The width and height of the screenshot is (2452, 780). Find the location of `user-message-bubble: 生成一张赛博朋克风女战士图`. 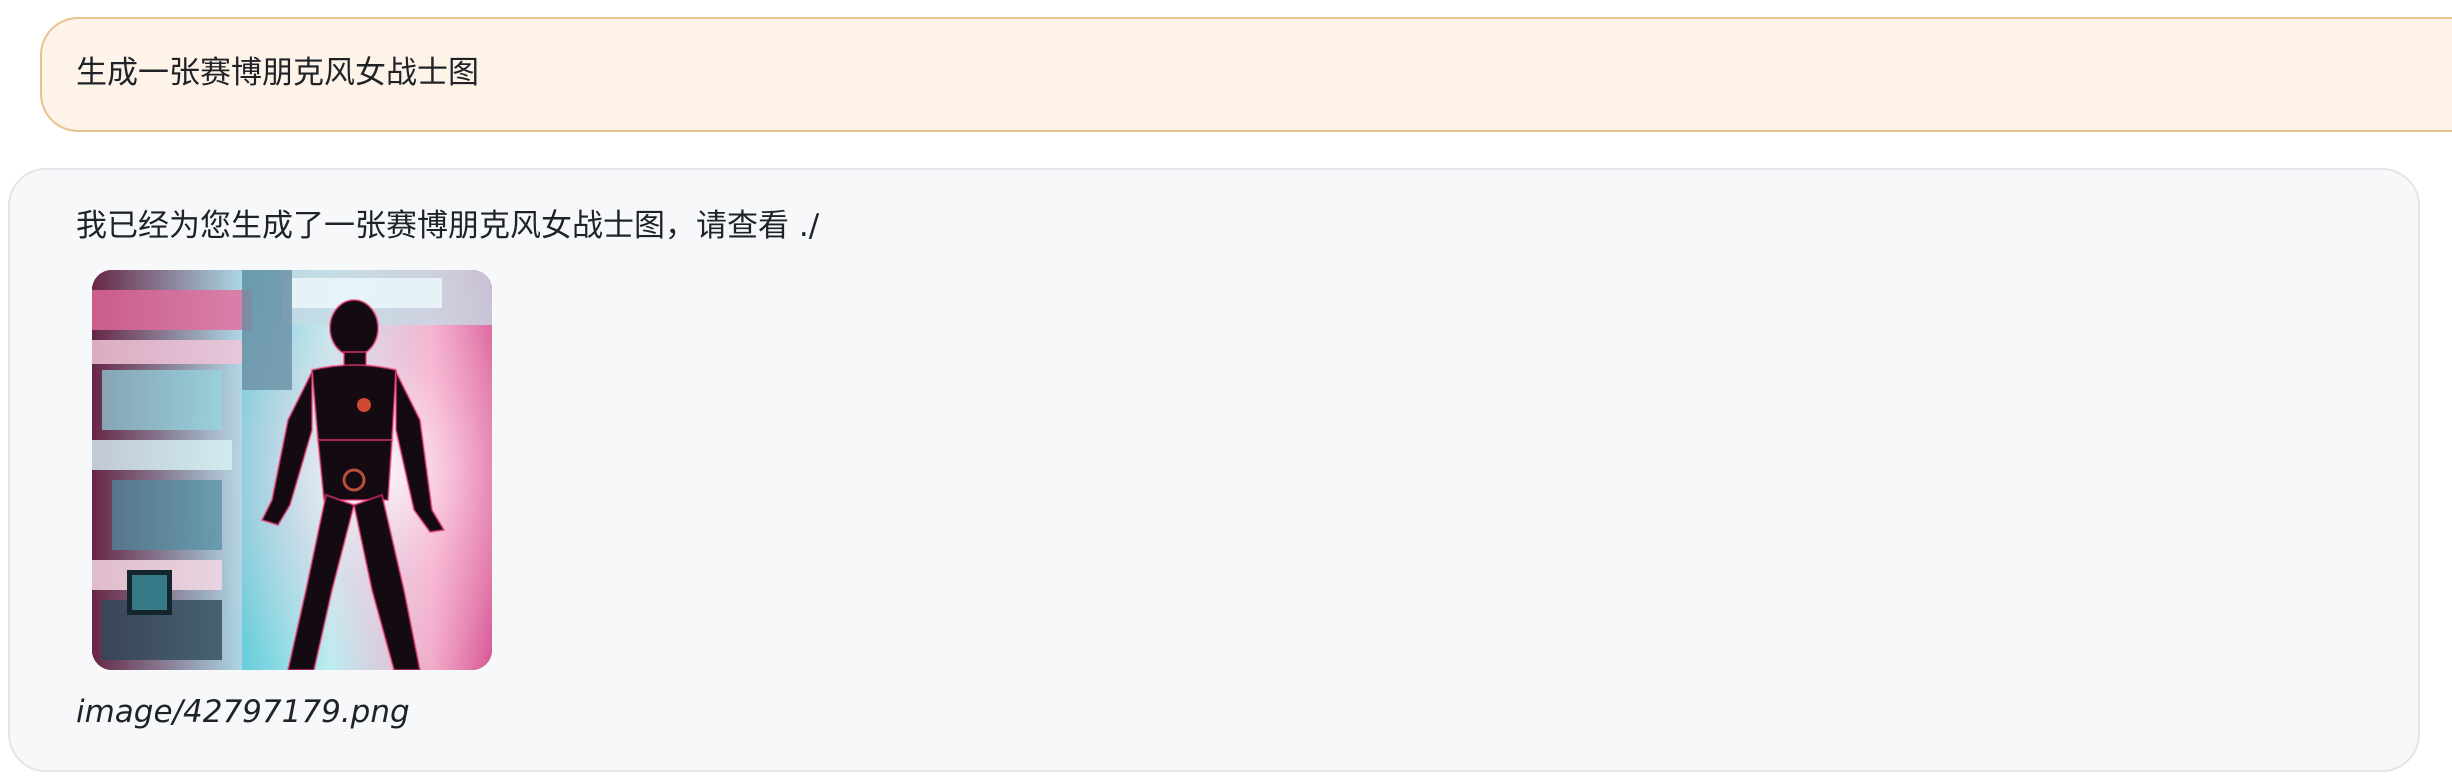

user-message-bubble: 生成一张赛博朋克风女战士图 is located at coordinates (1246, 74).